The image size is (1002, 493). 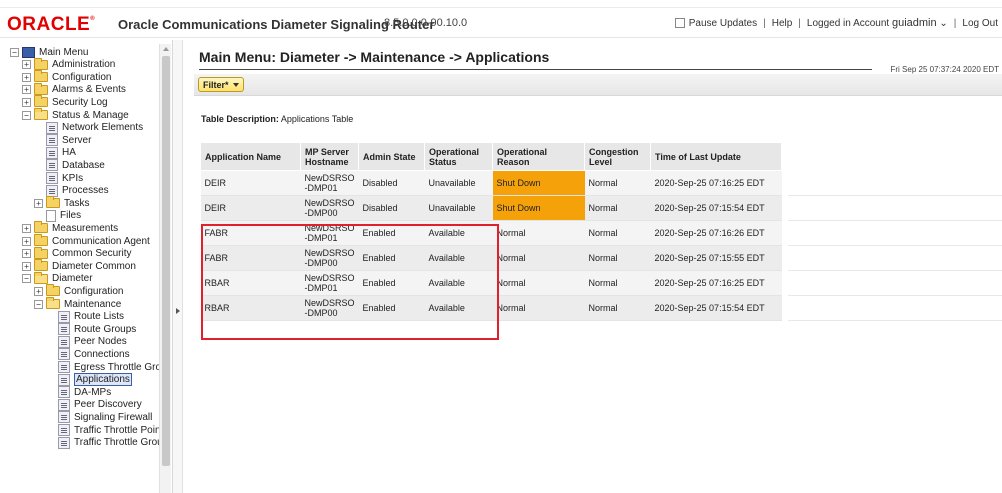 I want to click on col-operational-status: Operational Status, so click(x=459, y=156).